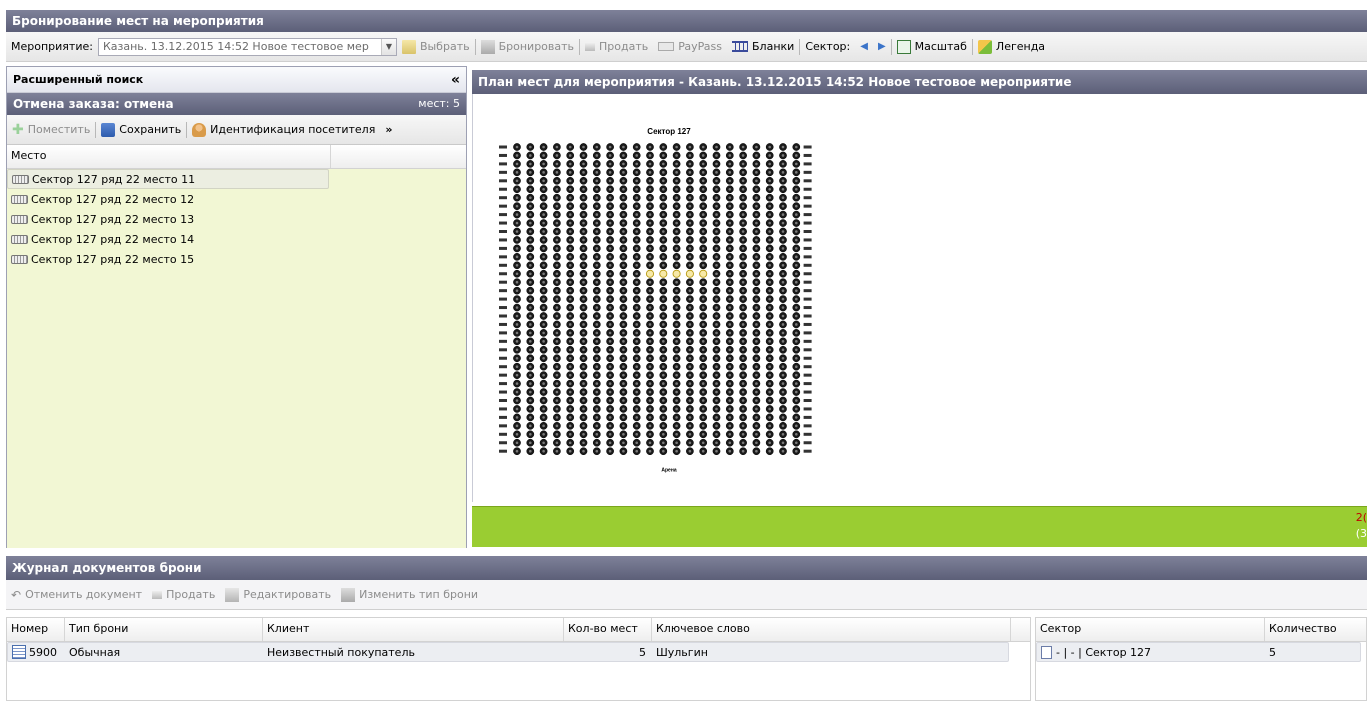  Describe the element at coordinates (608, 629) in the screenshot. I see `column-header-seats: Кол-во мест` at that location.